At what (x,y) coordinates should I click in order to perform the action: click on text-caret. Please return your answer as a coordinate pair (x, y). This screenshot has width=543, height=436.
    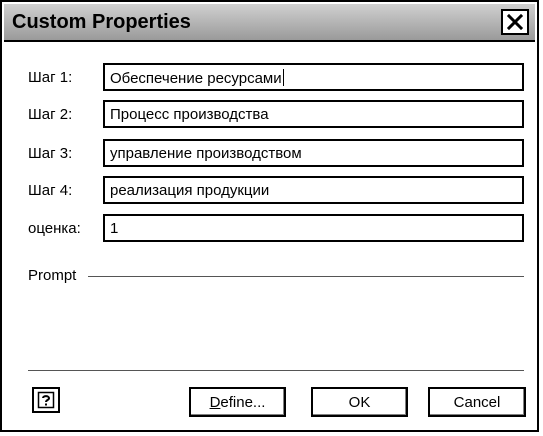
    Looking at the image, I should click on (283, 77).